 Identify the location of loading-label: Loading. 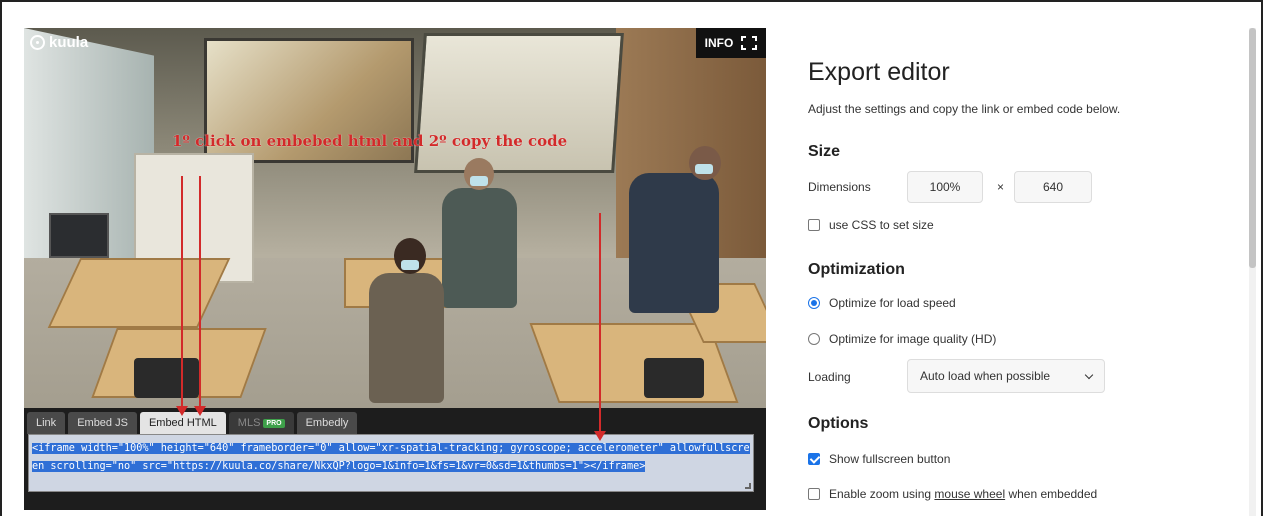
(829, 377).